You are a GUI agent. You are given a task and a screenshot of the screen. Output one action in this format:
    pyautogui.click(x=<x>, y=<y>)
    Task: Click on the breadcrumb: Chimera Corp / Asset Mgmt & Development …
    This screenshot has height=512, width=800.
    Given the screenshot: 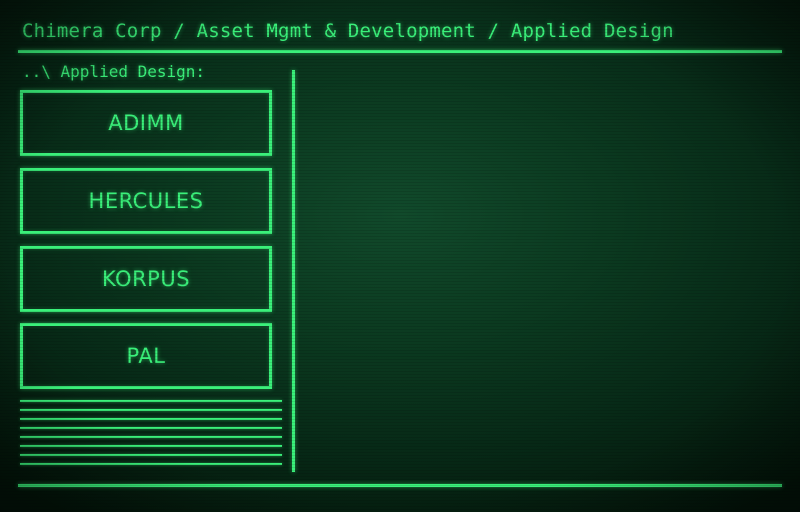 What is the action you would take?
    pyautogui.click(x=348, y=31)
    